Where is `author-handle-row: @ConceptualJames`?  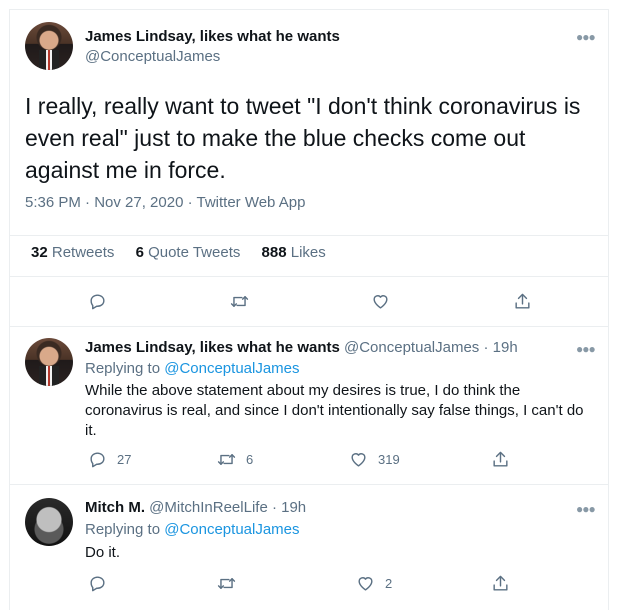
author-handle-row: @ConceptualJames is located at coordinates (152, 56).